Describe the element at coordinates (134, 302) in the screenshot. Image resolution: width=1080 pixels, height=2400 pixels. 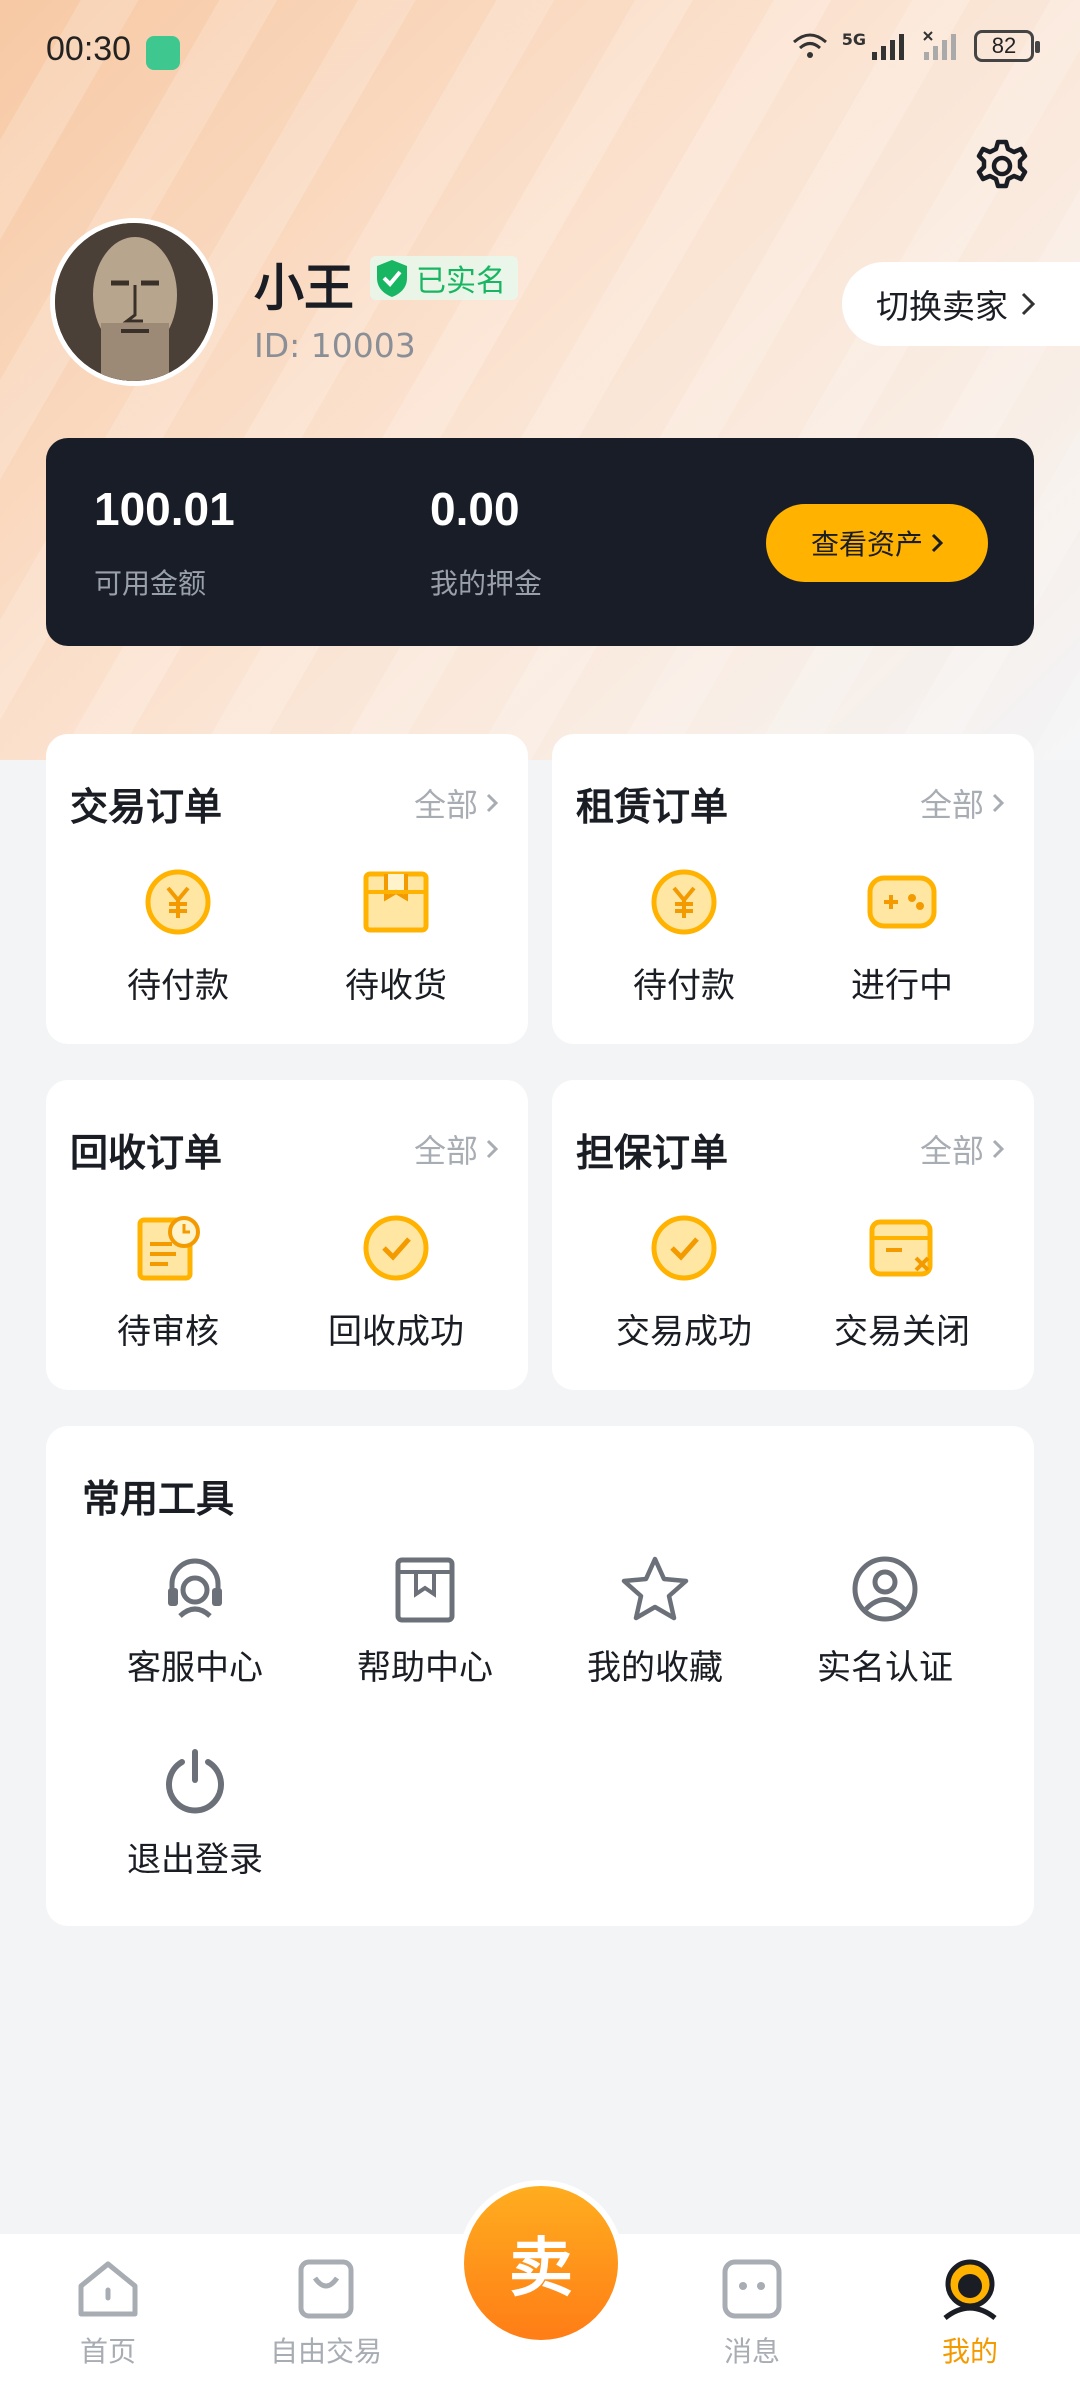
I see `avatar` at that location.